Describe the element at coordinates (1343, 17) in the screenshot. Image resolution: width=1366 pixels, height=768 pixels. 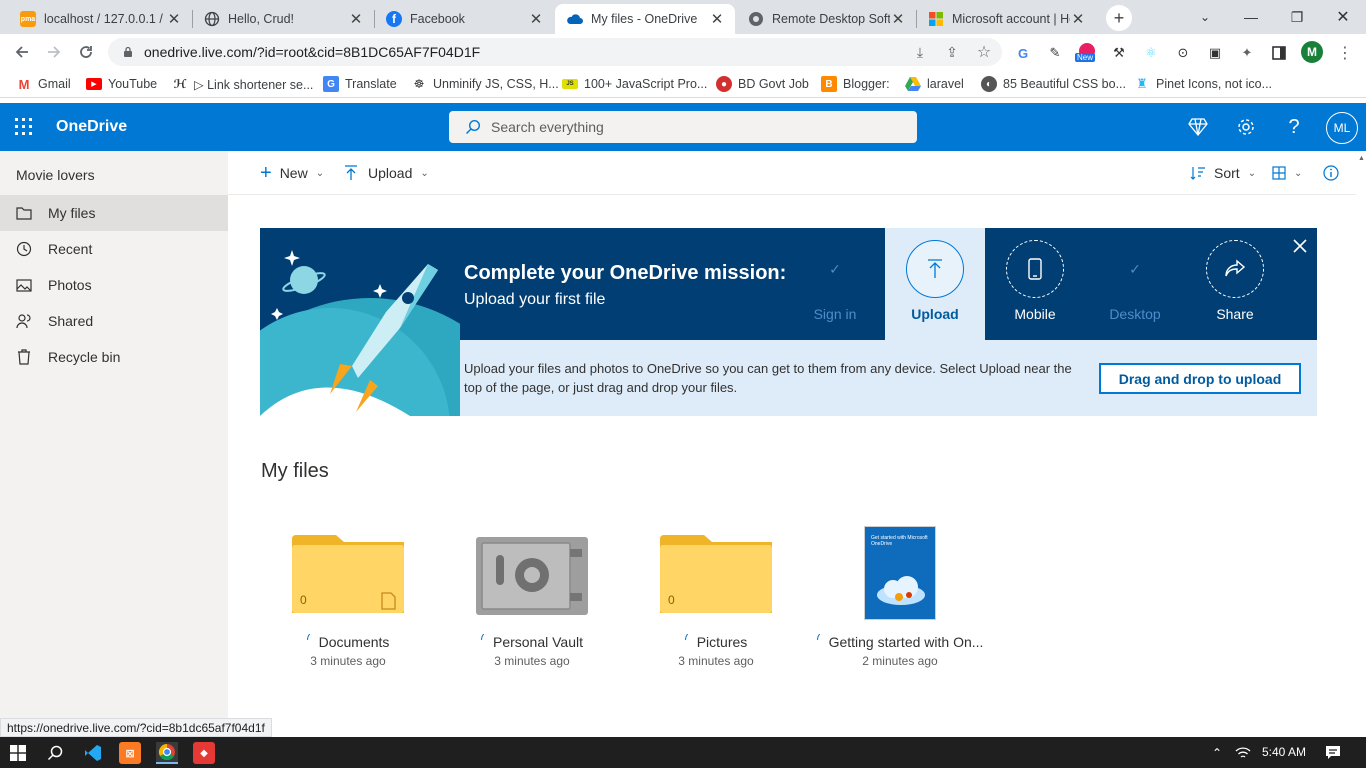
I see `close-window-button: ✕` at that location.